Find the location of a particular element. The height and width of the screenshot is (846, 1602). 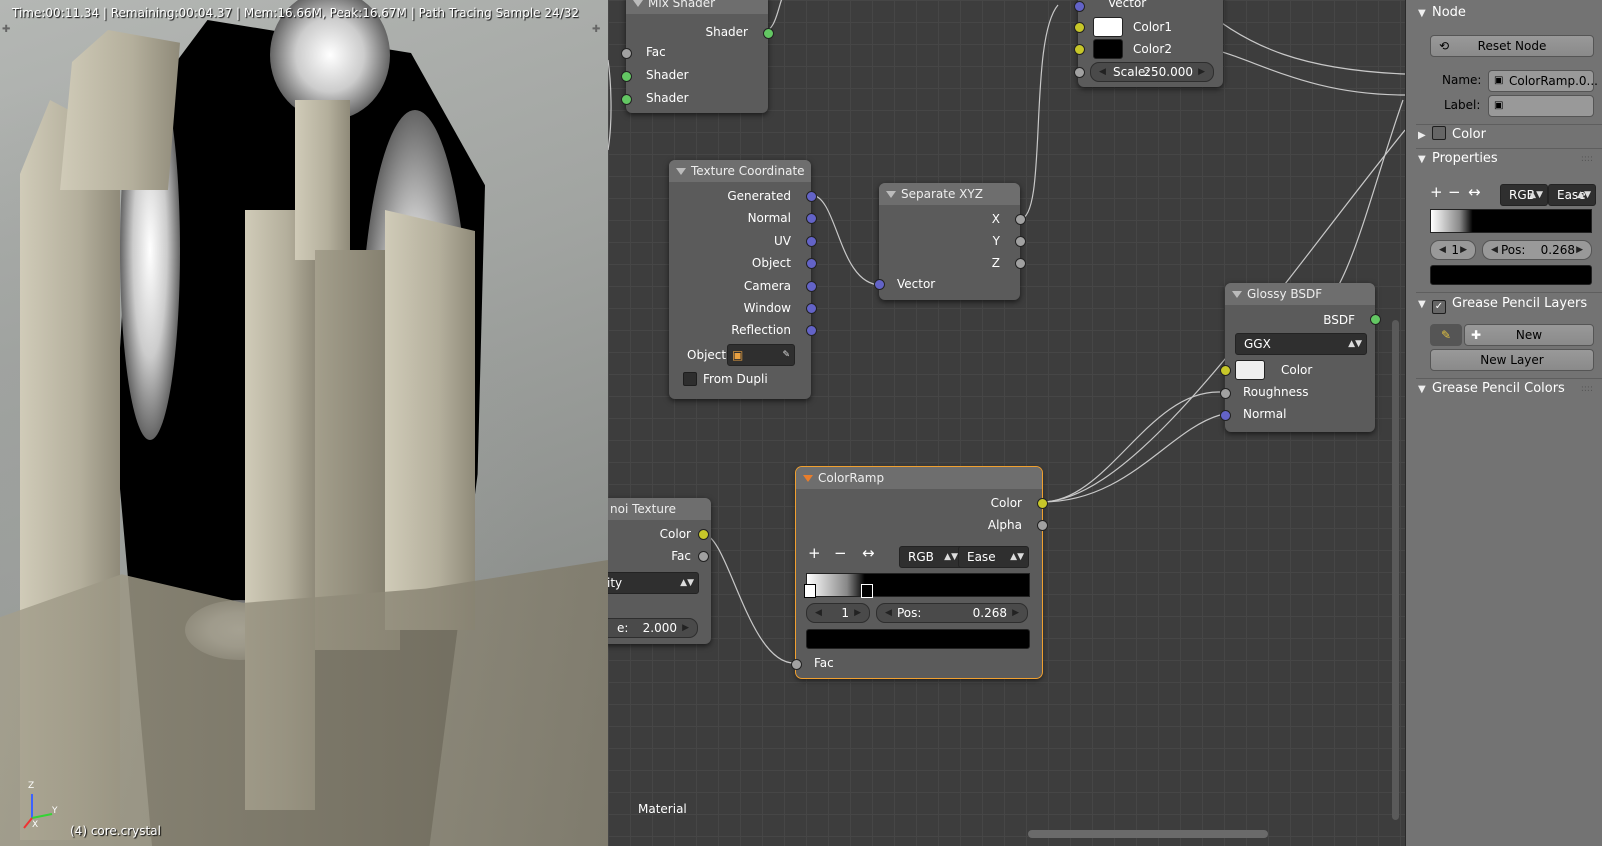

gp-layers-checkbox: ✓ is located at coordinates (1439, 307).